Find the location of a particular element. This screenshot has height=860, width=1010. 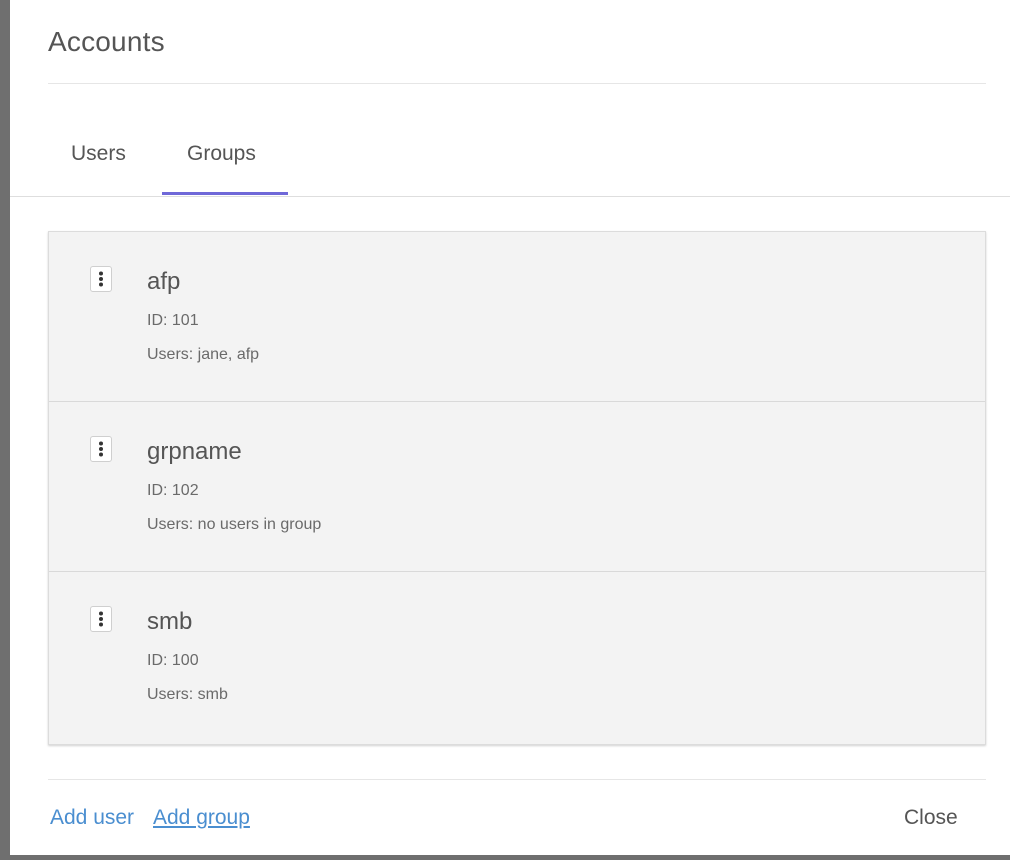

close-button: Close is located at coordinates (931, 818).